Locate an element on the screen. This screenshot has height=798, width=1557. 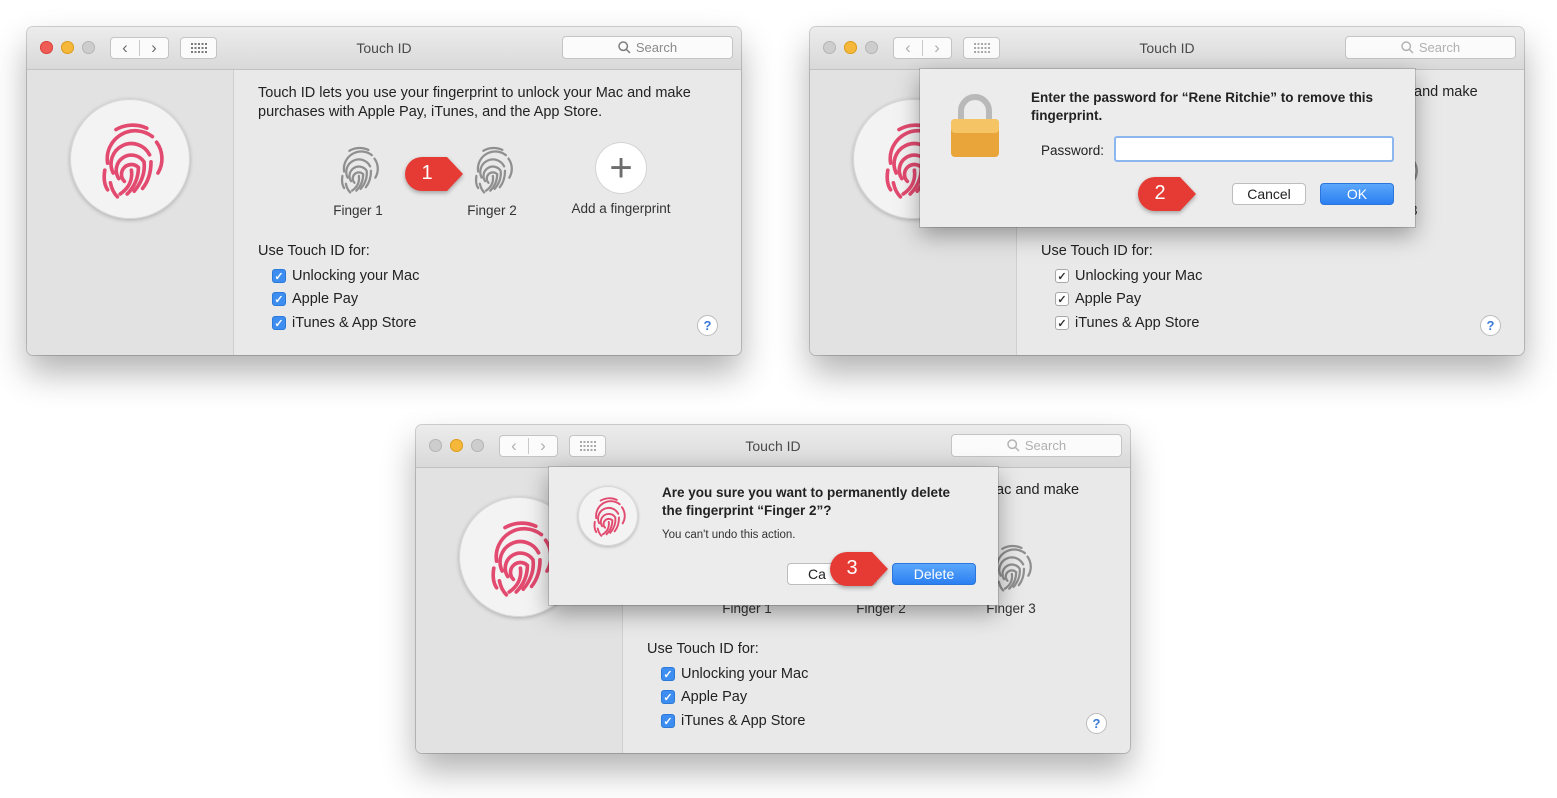
step-marker-1: 1 is located at coordinates (434, 174).